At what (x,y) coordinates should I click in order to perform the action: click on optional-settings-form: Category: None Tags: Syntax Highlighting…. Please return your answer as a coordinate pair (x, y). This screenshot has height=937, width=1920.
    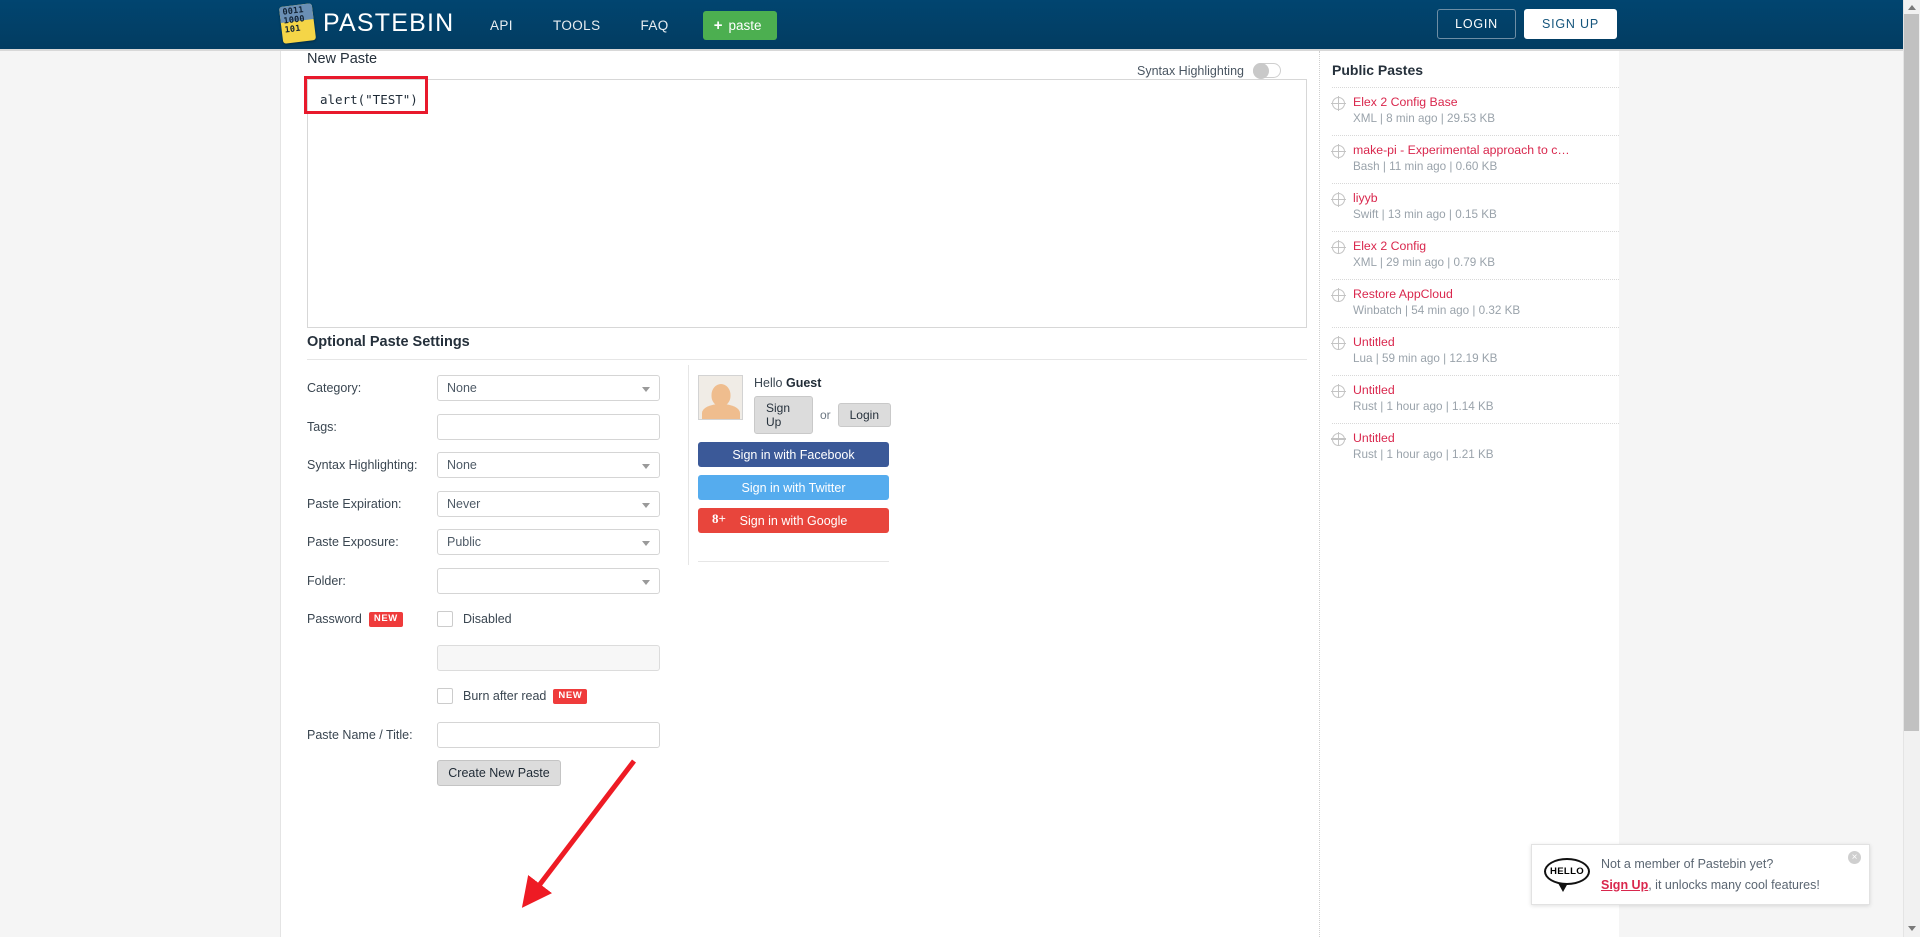
    Looking at the image, I should click on (507, 581).